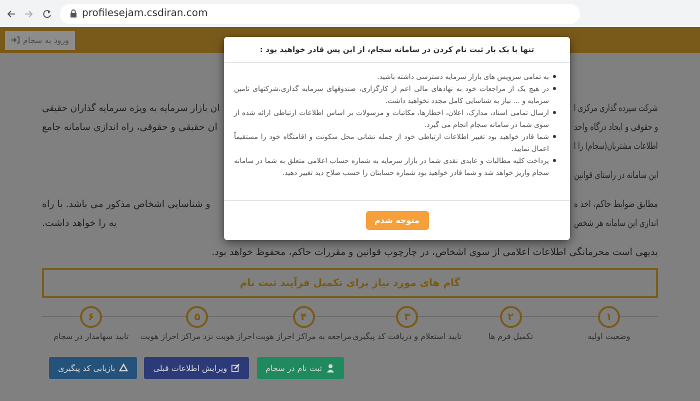 The image size is (700, 401). Describe the element at coordinates (609, 336) in the screenshot. I see `step-label: وضعیت اولیه` at that location.